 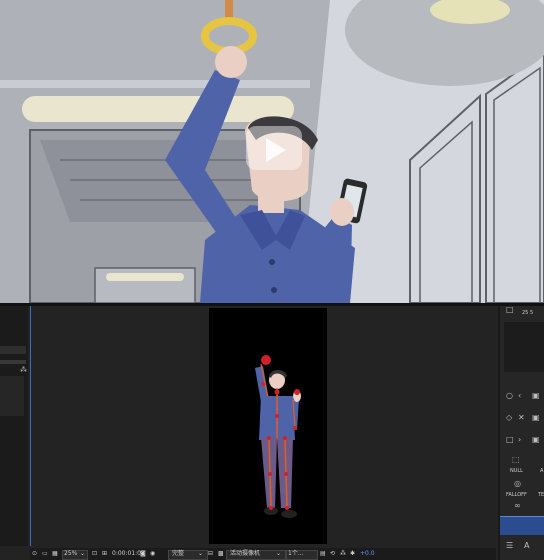 I want to click on chevron-left-icon: ‹, so click(x=519, y=396).